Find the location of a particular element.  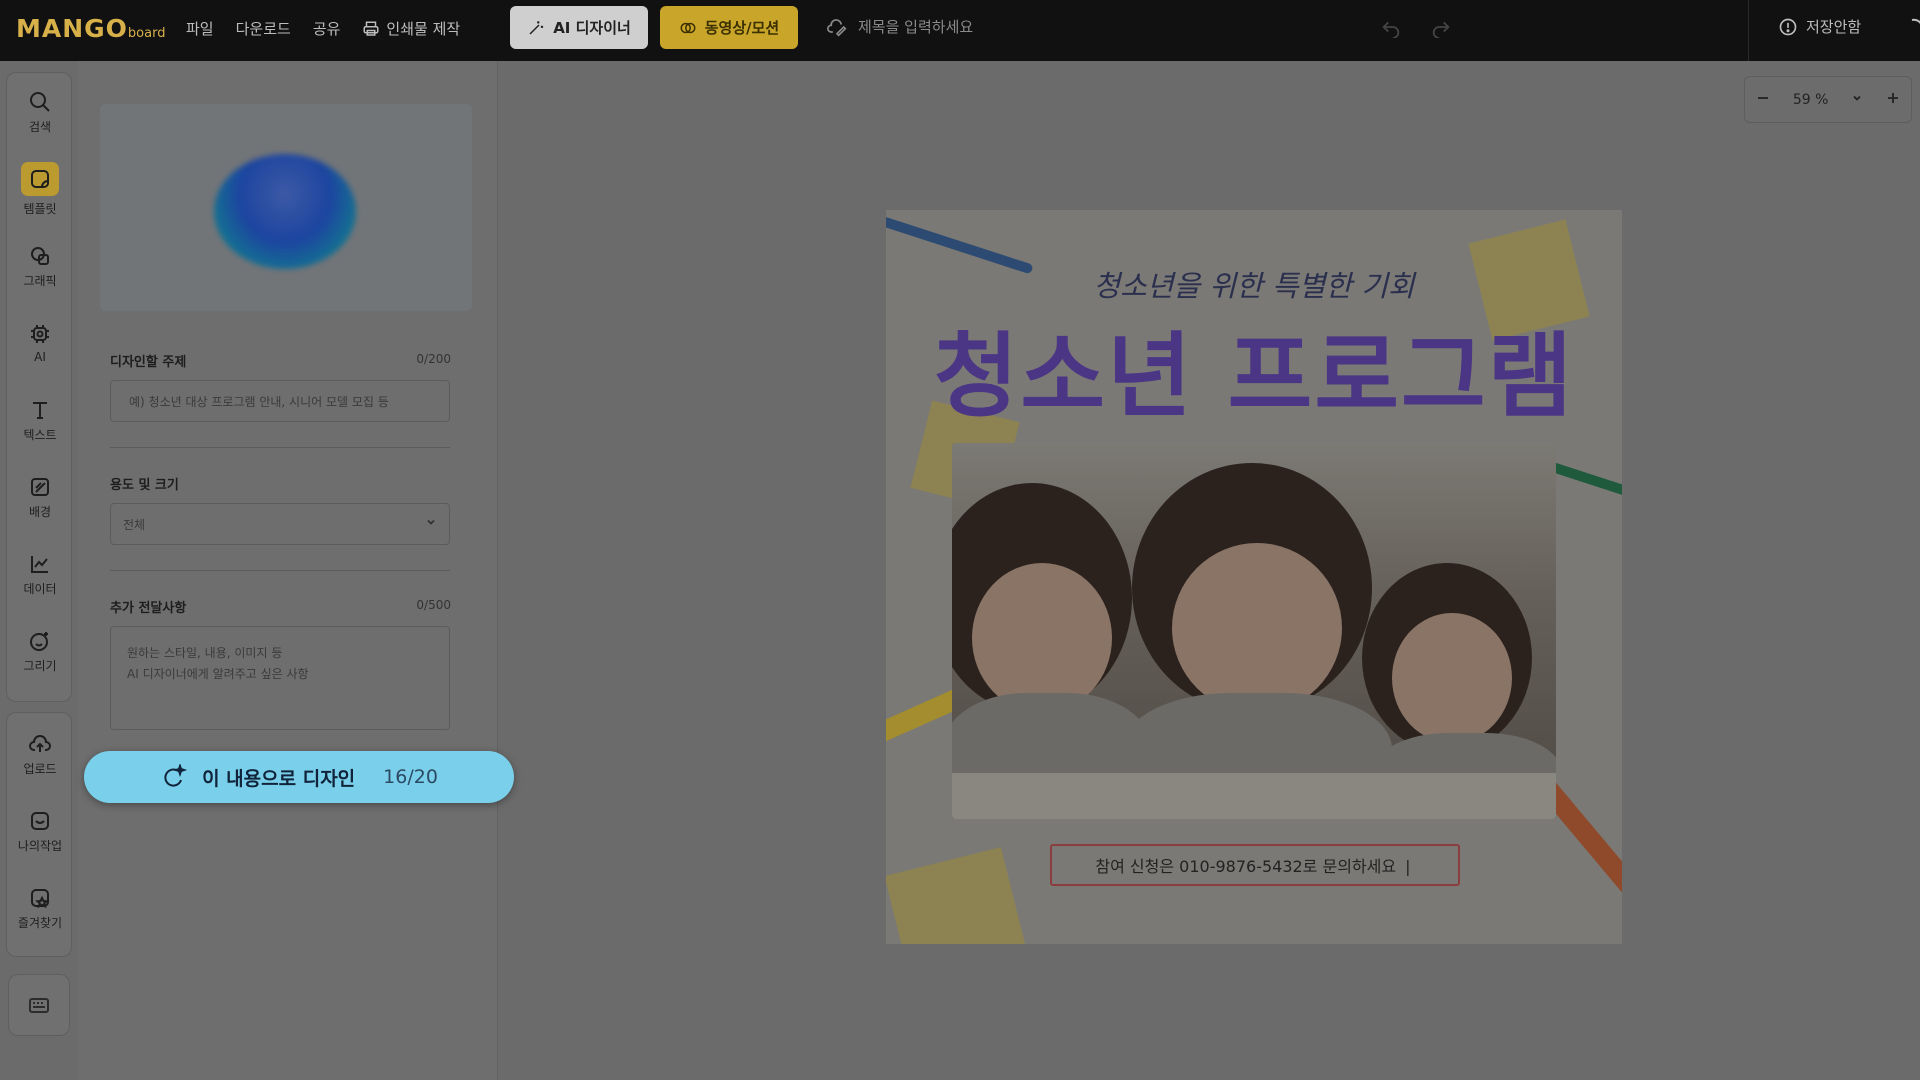

alert-circle-icon is located at coordinates (1788, 26).